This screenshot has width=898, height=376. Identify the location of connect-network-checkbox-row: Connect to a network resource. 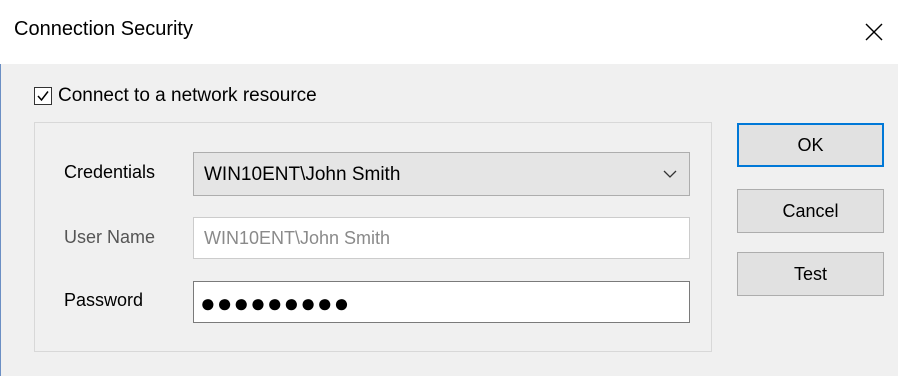
(175, 96).